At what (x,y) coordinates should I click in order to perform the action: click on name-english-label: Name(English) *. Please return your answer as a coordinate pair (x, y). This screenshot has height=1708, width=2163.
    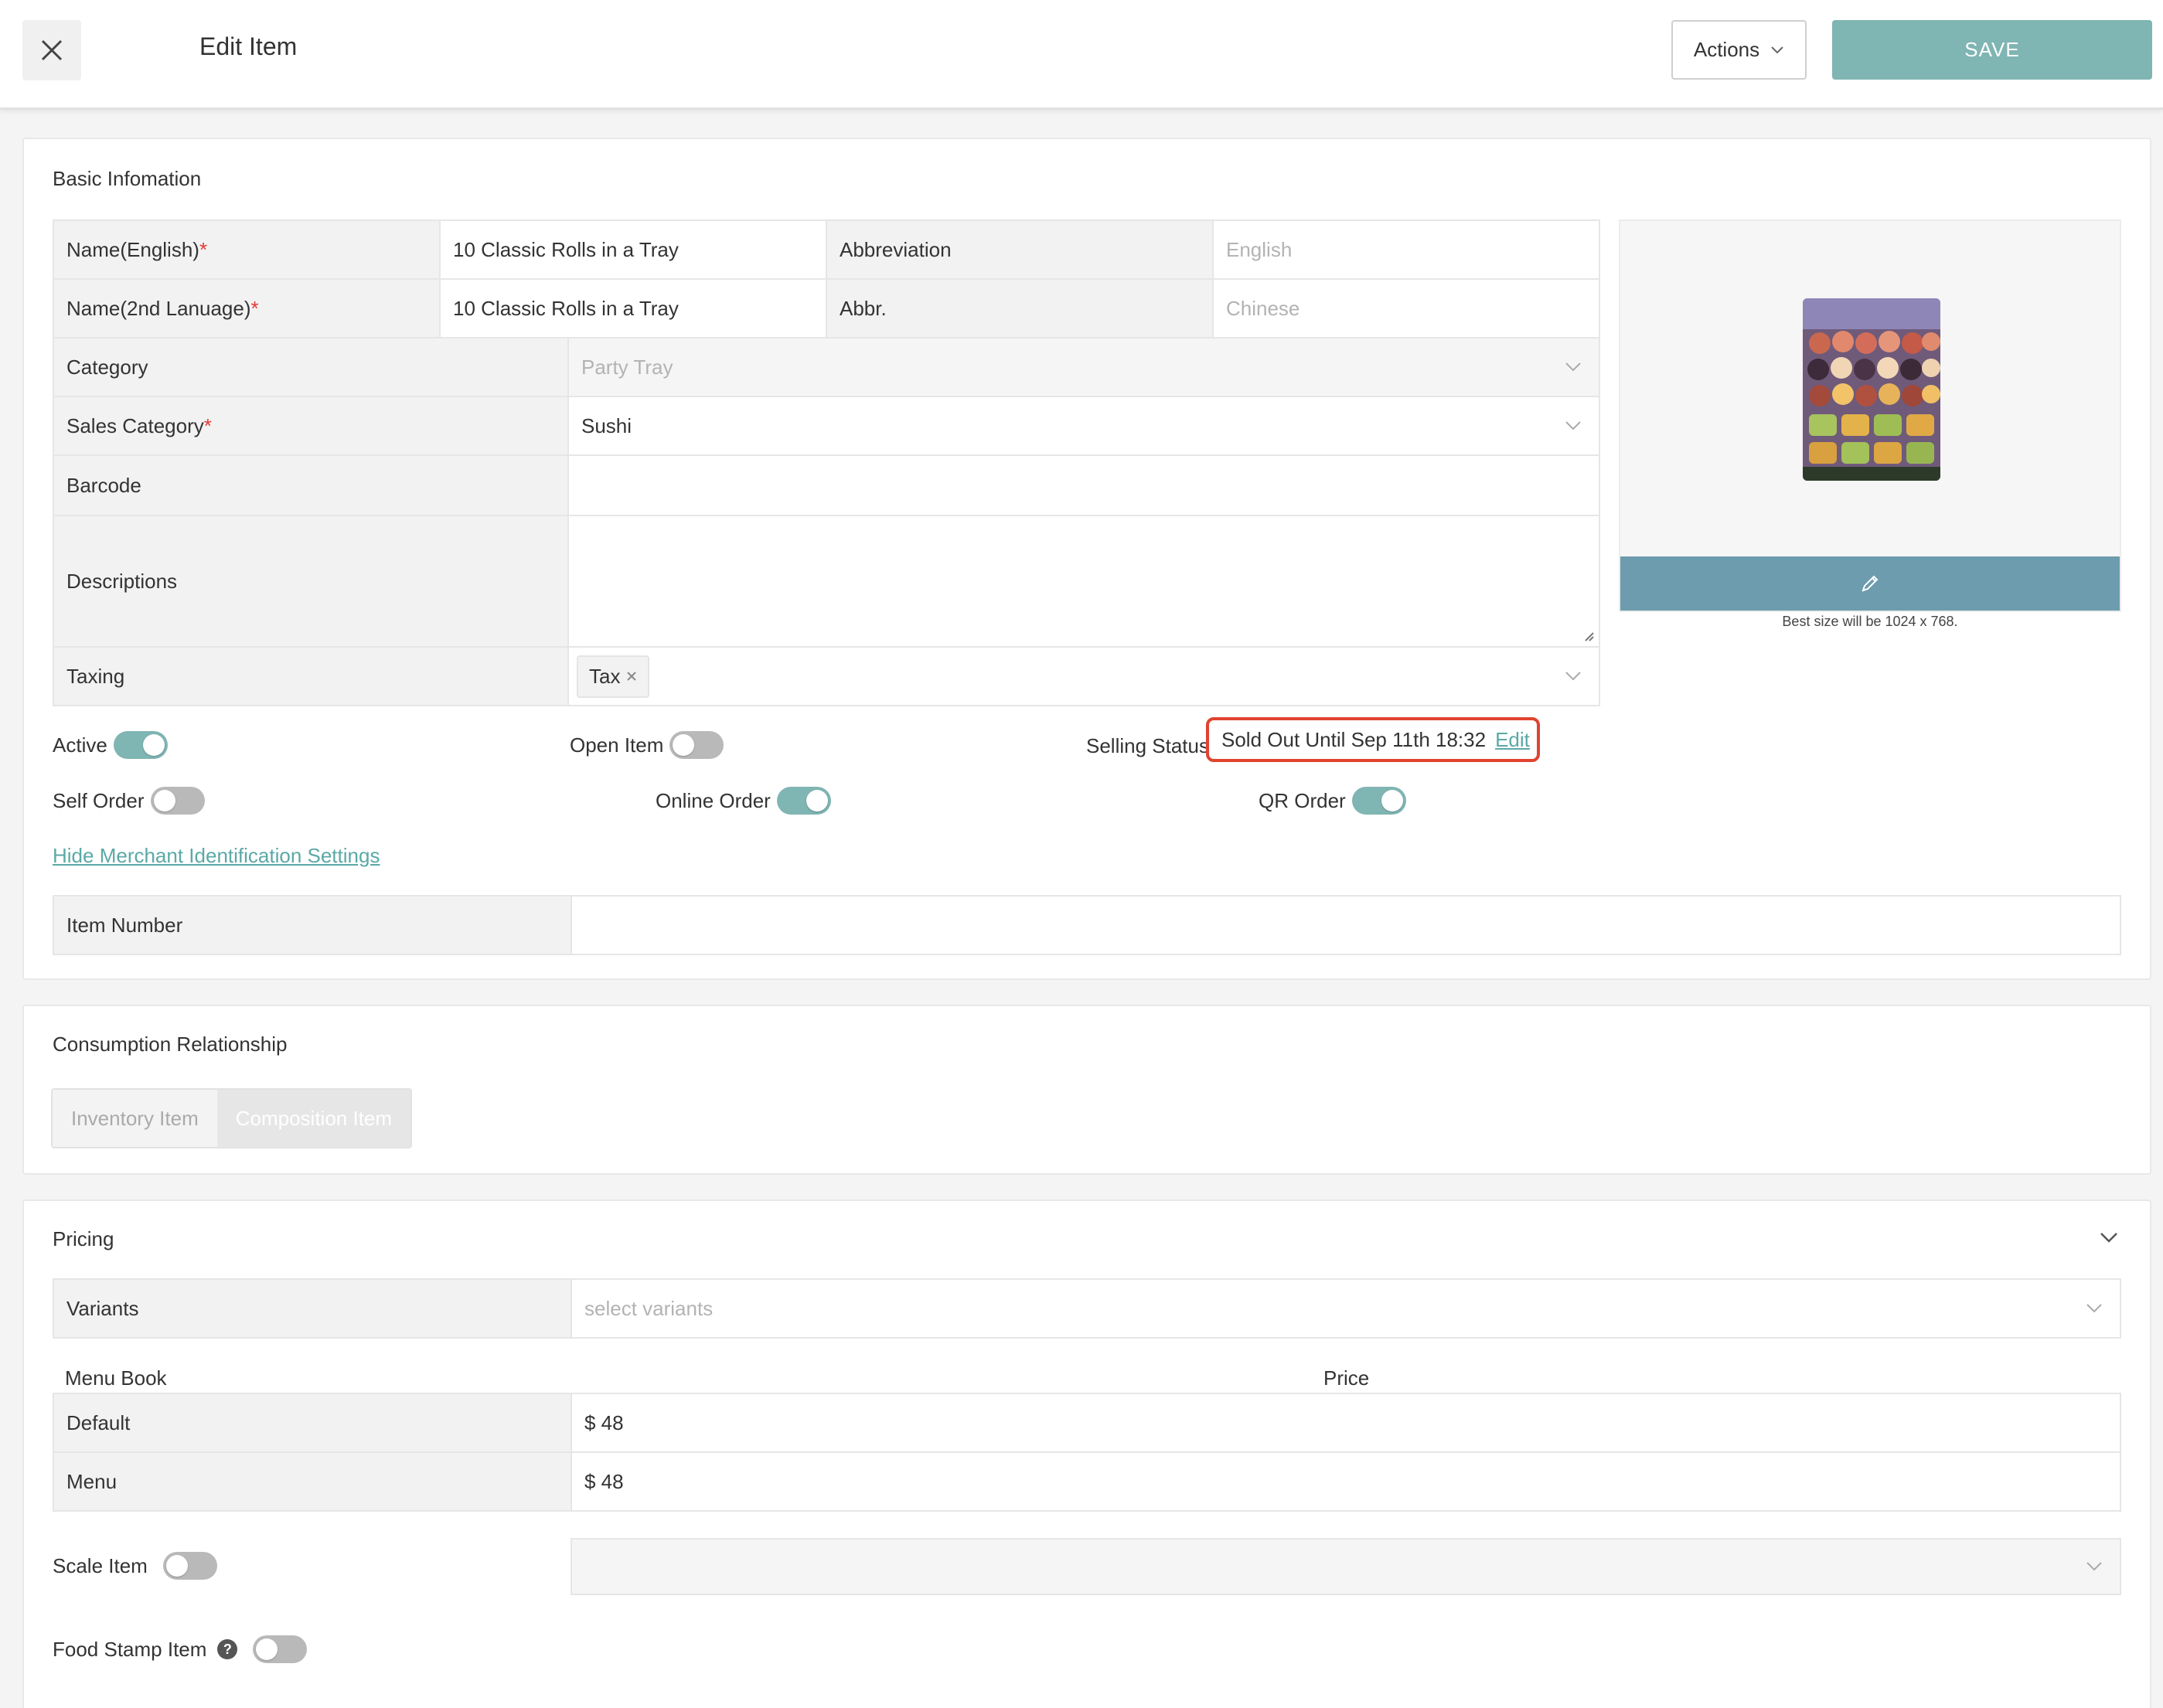
    Looking at the image, I should click on (247, 249).